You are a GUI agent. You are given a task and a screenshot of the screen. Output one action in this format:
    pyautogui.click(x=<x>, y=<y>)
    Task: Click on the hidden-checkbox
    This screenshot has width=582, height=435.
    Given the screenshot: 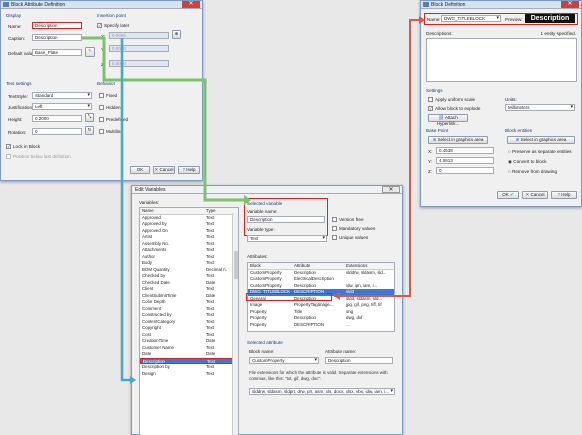 What is the action you would take?
    pyautogui.click(x=101, y=107)
    